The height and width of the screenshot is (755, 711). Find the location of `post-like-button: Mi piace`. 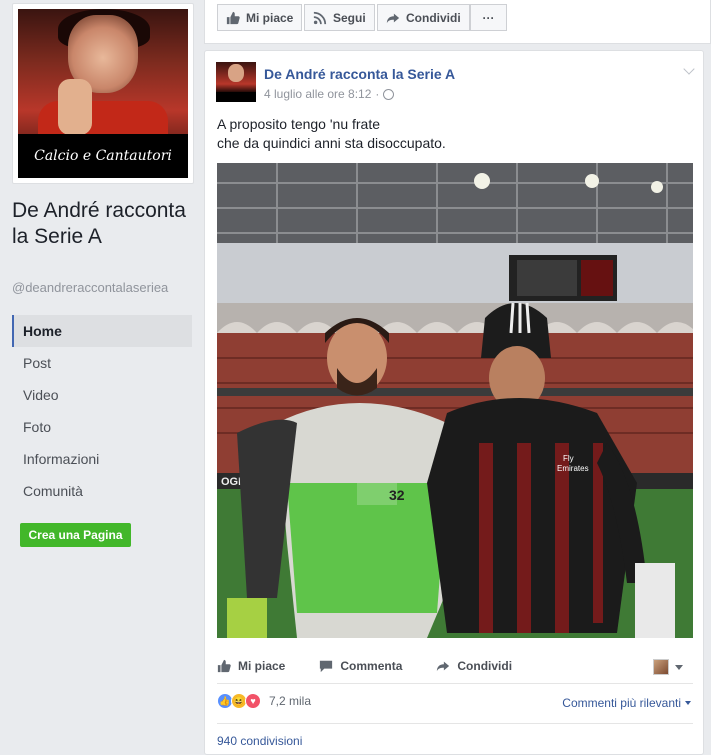

post-like-button: Mi piace is located at coordinates (251, 666).